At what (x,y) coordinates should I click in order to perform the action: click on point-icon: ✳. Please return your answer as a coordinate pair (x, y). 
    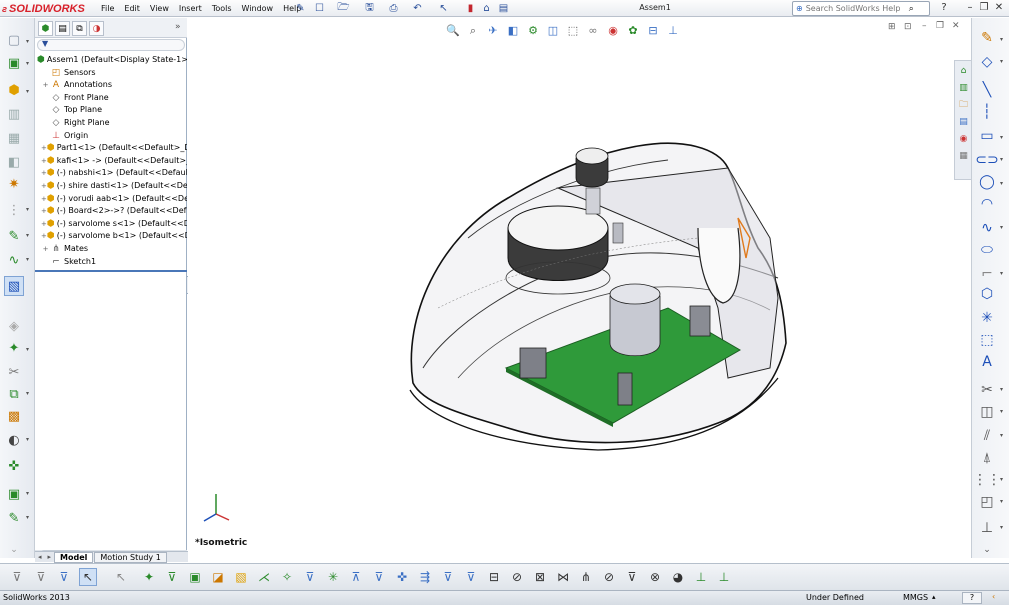
    Looking at the image, I should click on (987, 318).